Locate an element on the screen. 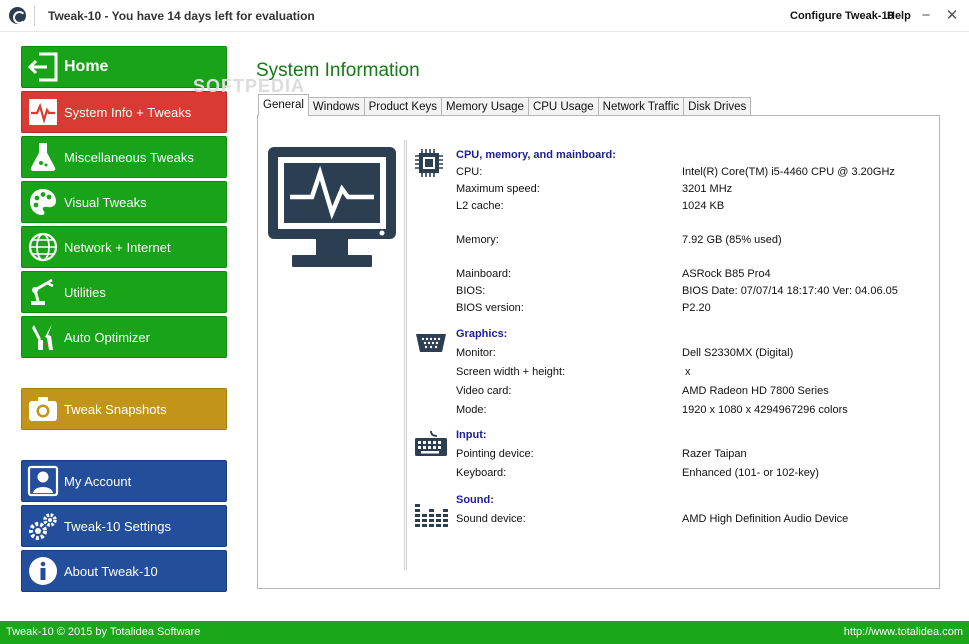 Image resolution: width=969 pixels, height=644 pixels. close-button: ✕ is located at coordinates (952, 16).